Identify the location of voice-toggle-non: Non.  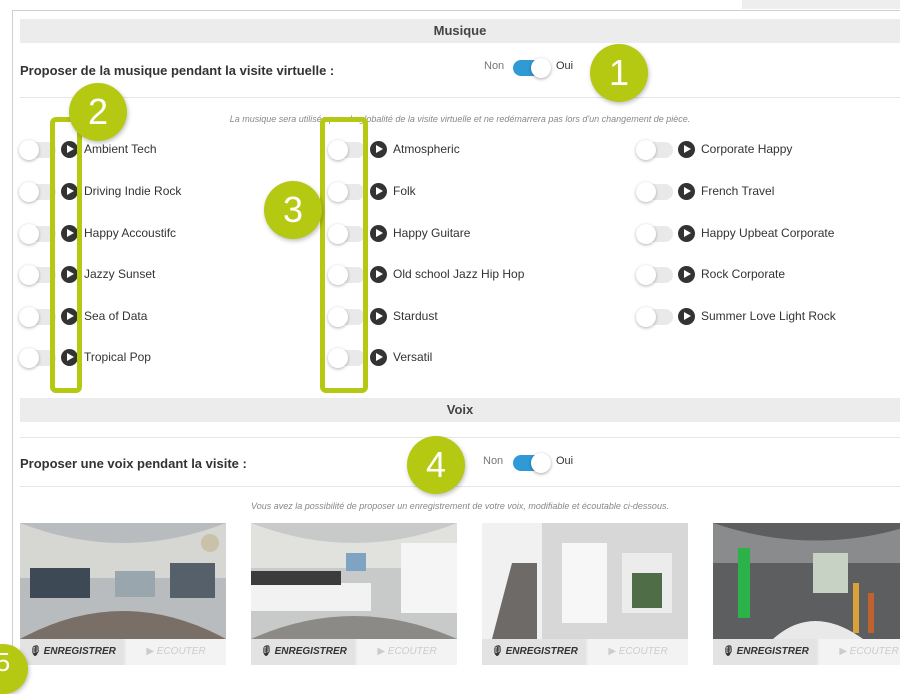
(493, 461).